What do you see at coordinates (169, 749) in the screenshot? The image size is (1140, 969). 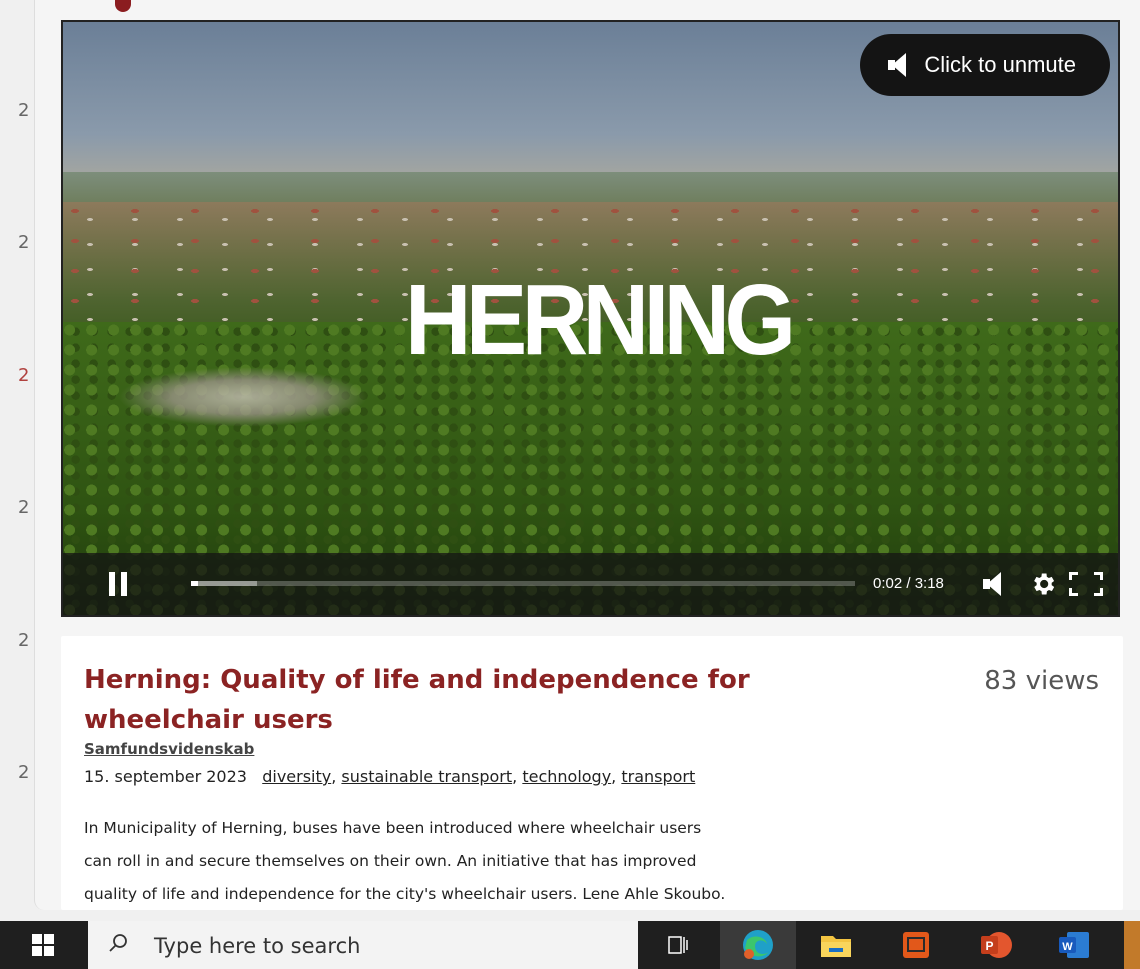 I see `category-link: Samfundsvidenskab` at bounding box center [169, 749].